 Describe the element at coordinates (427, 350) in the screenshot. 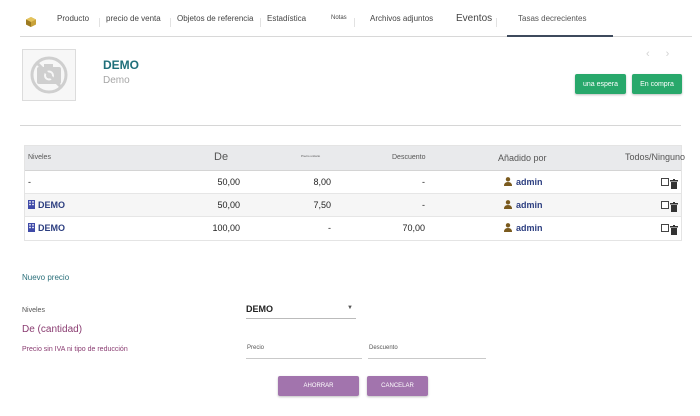

I see `discount-input: Descuento` at that location.